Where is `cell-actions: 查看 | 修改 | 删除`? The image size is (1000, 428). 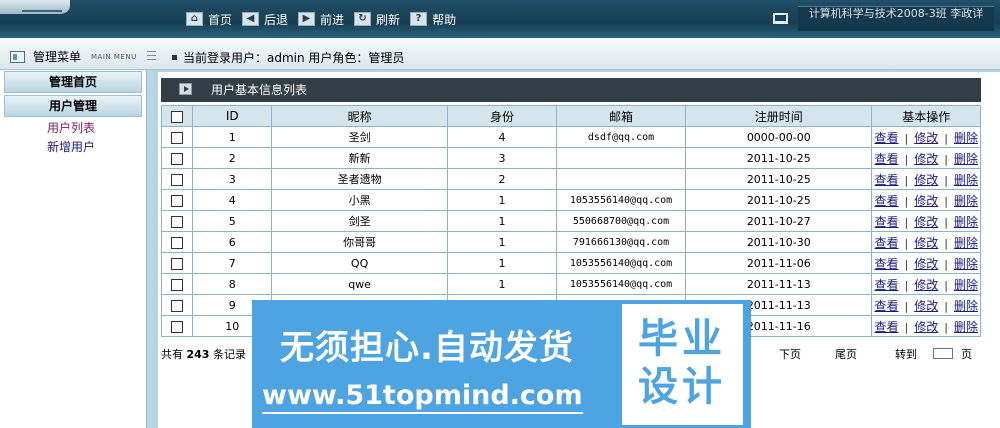 cell-actions: 查看 | 修改 | 删除 is located at coordinates (926, 263).